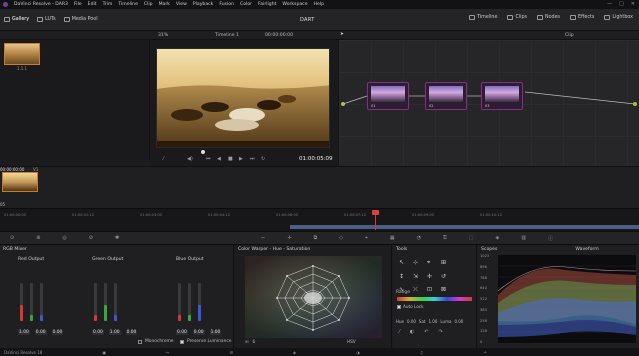 This screenshot has height=356, width=639. What do you see at coordinates (98, 332) in the screenshot?
I see `value-r: 0.00` at bounding box center [98, 332].